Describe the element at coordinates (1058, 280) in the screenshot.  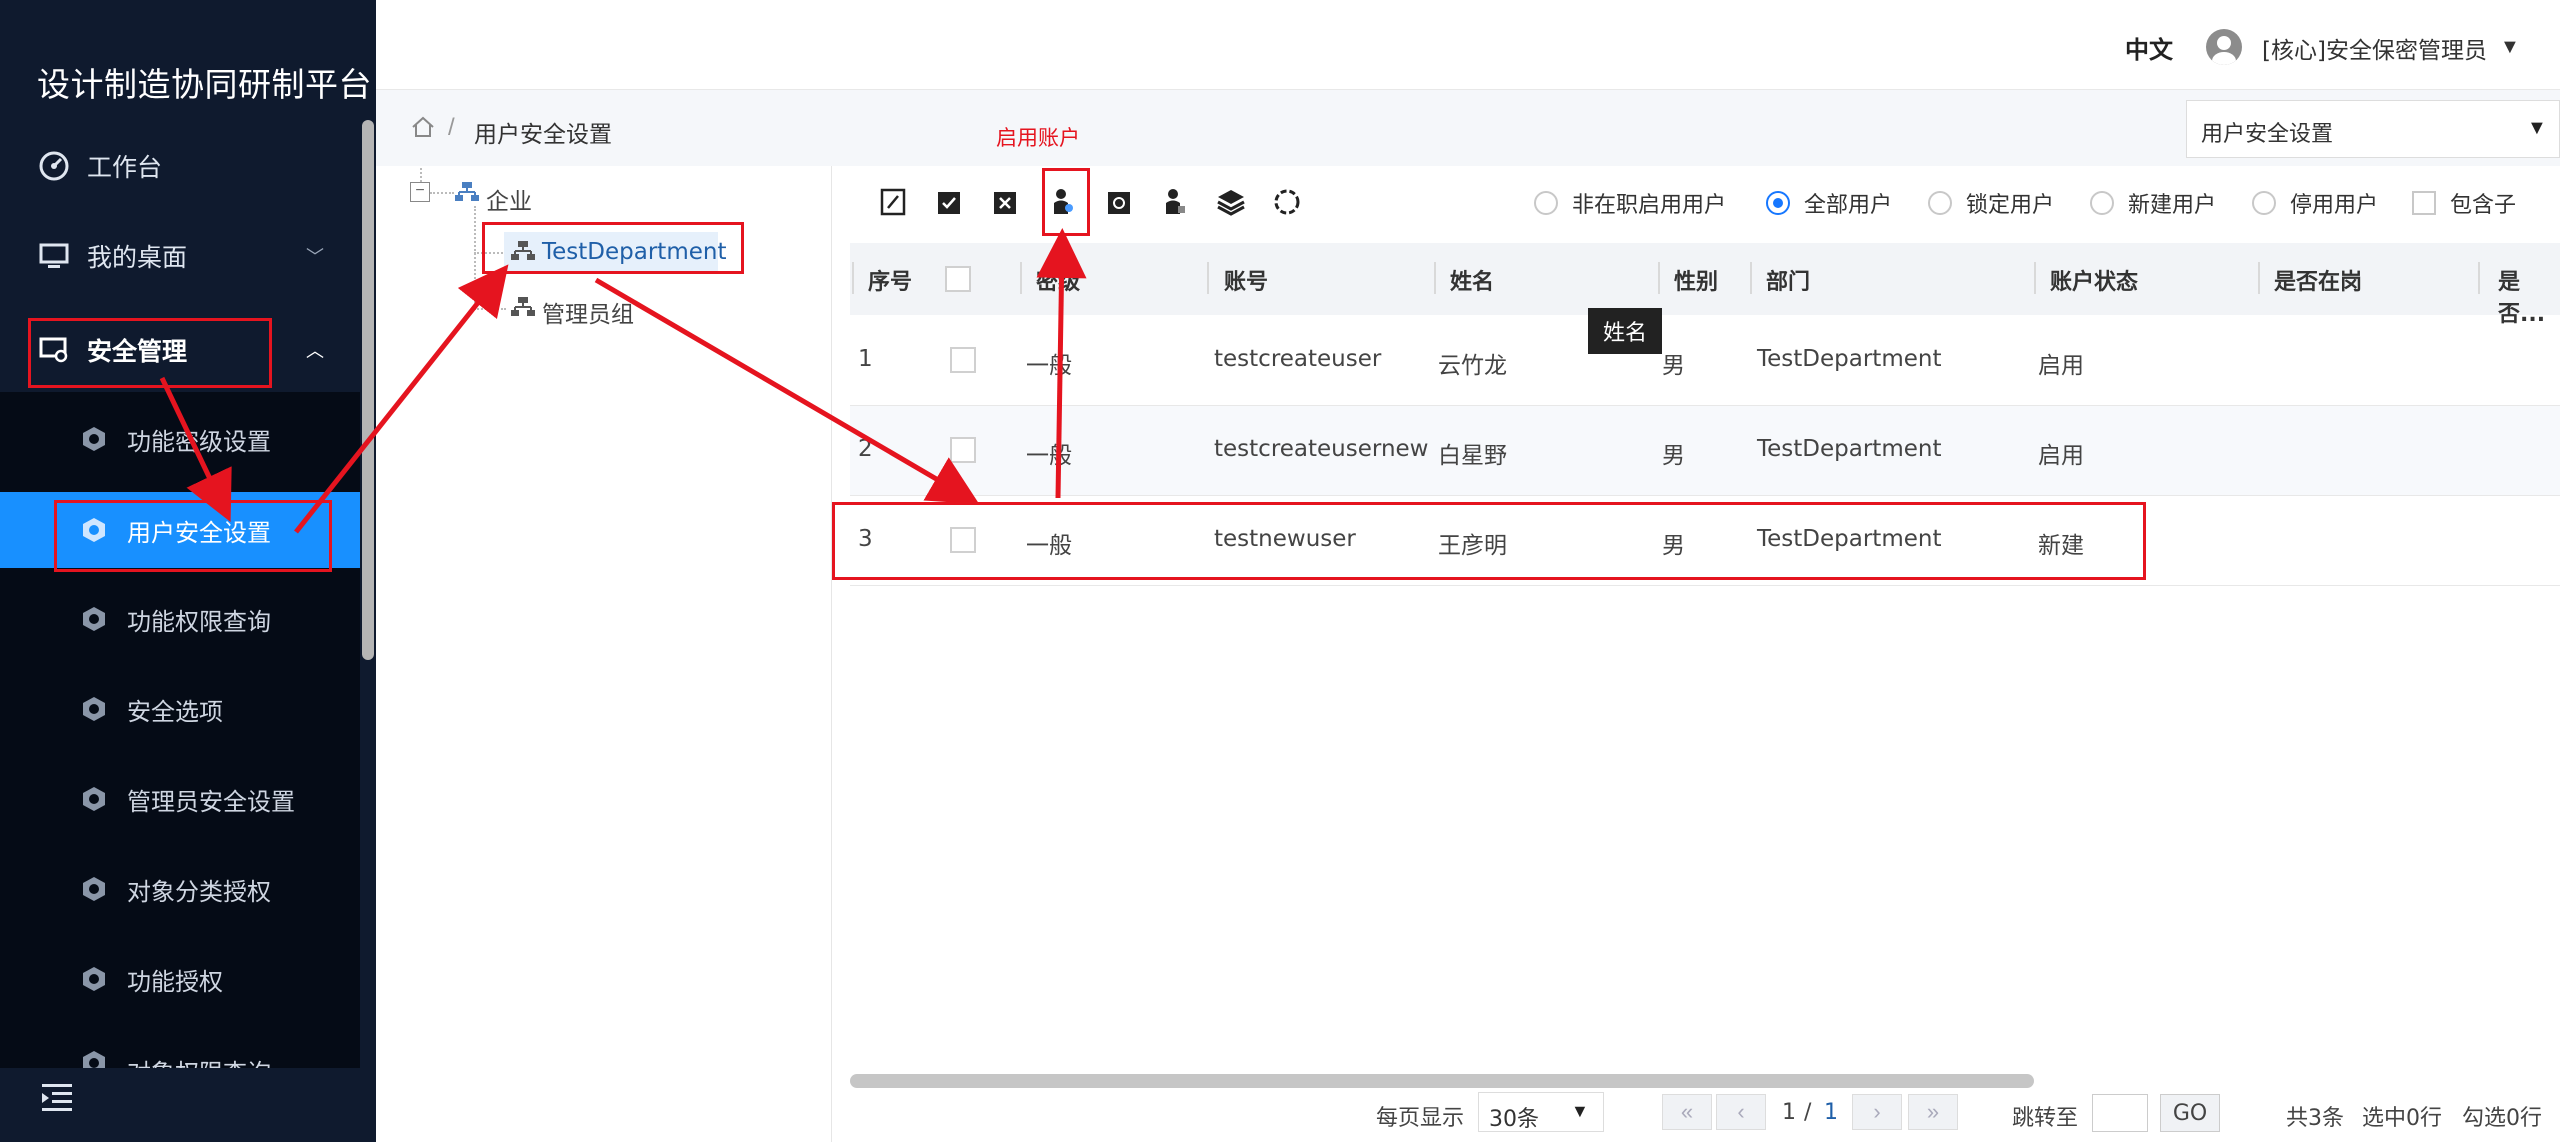
I see `column-header-level: 密级` at that location.